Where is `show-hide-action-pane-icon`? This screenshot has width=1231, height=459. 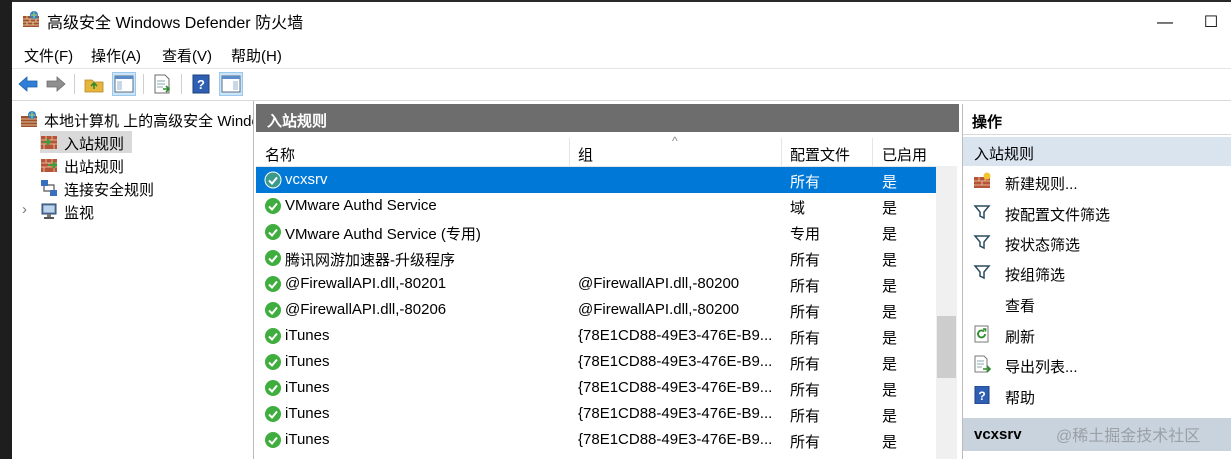 show-hide-action-pane-icon is located at coordinates (231, 84).